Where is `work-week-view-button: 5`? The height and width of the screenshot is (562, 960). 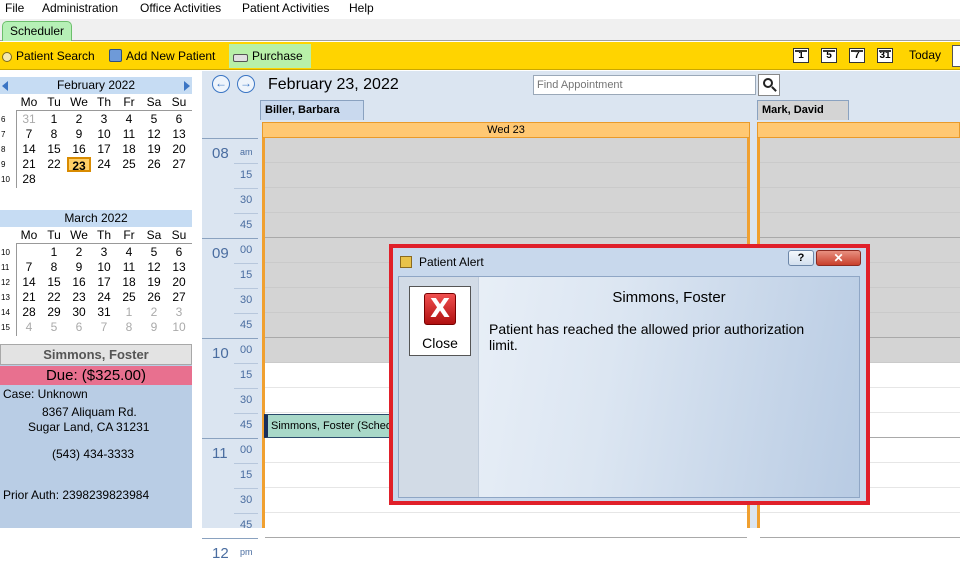
work-week-view-button: 5 is located at coordinates (829, 55).